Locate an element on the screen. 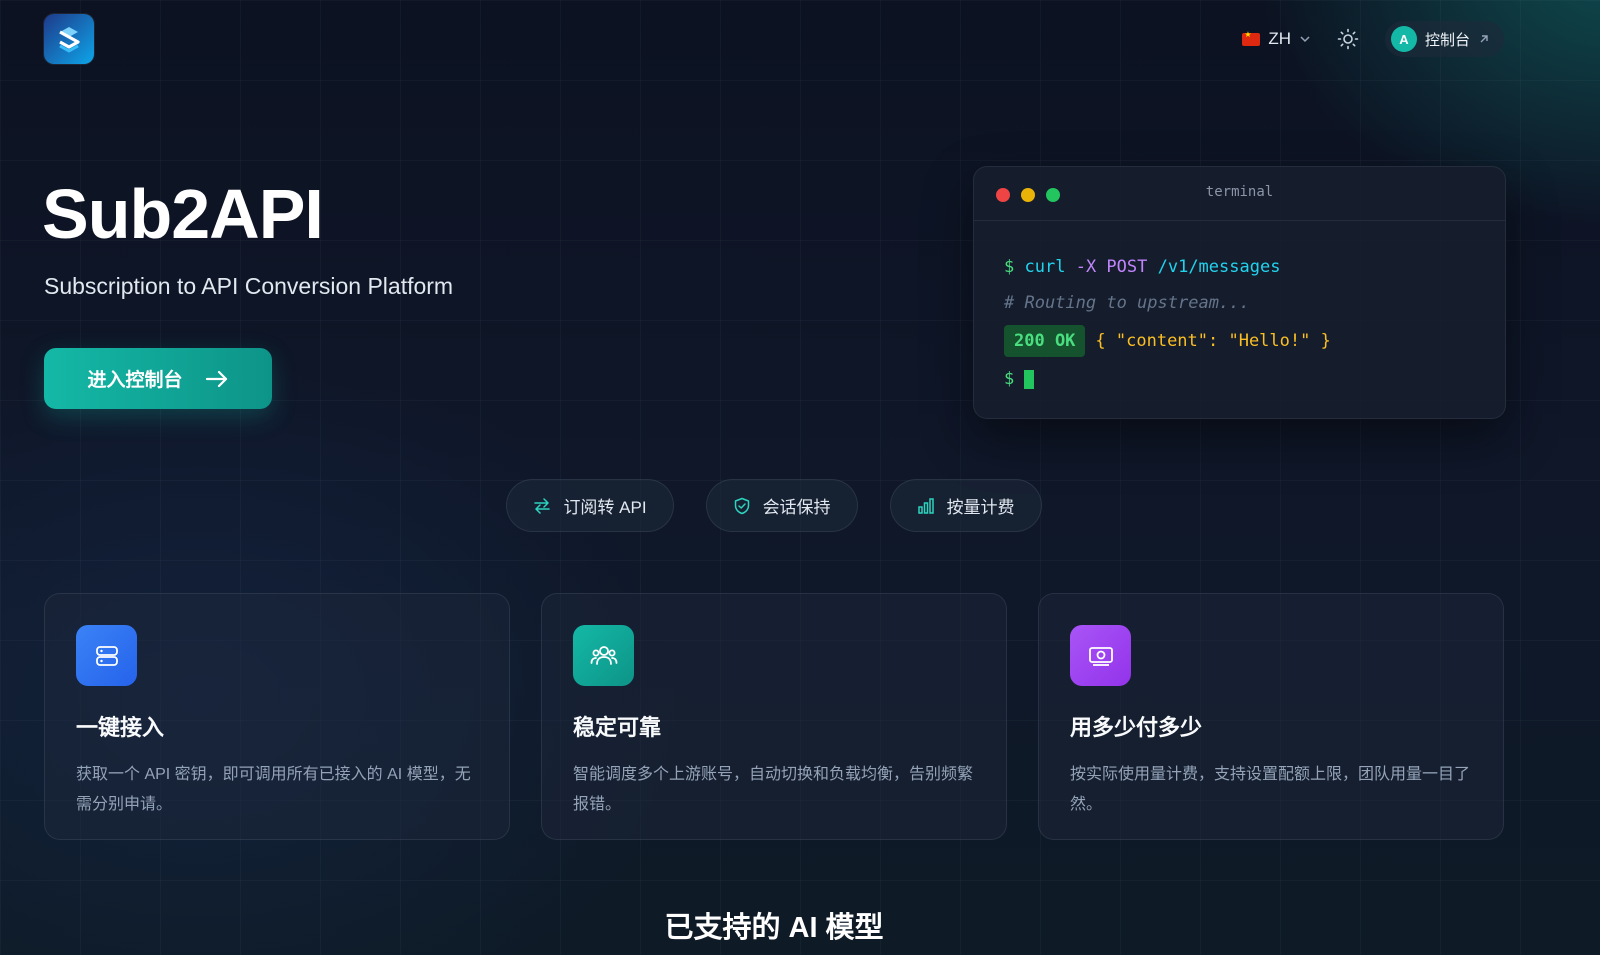 Image resolution: width=1600 pixels, height=955 pixels. bar-chart-icon is located at coordinates (925, 505).